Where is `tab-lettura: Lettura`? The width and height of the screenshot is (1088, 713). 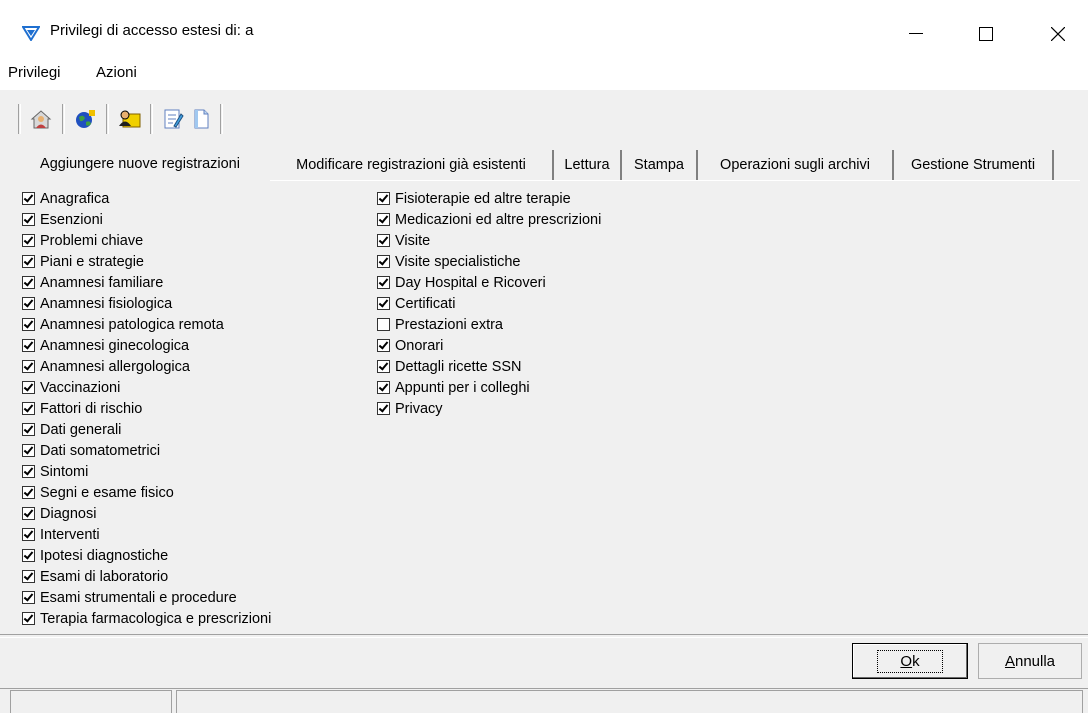 tab-lettura: Lettura is located at coordinates (588, 165).